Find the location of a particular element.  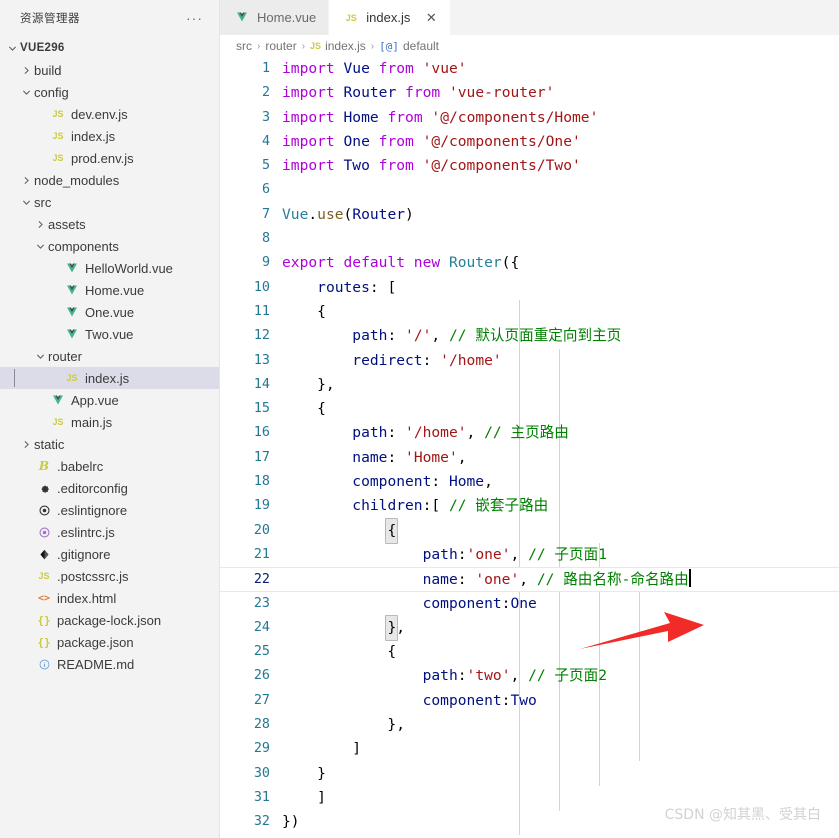

tree-item-label: package.json is located at coordinates (95, 642).